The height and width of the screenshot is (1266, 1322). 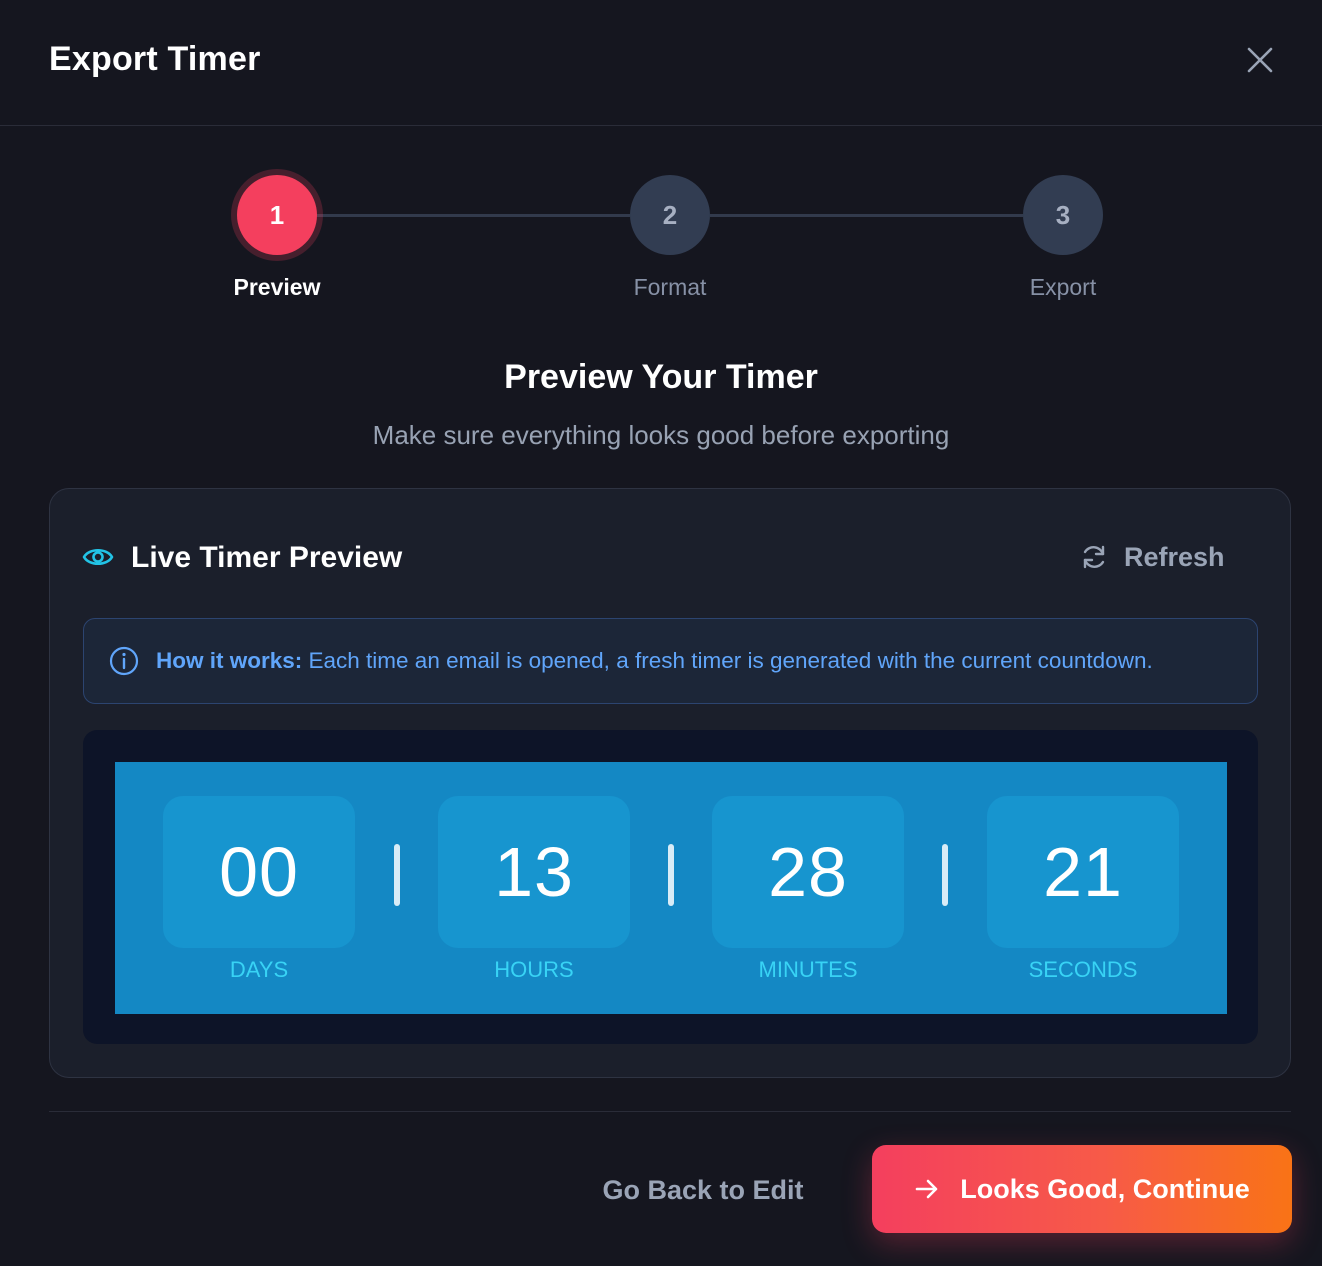 I want to click on step-2-number: 2, so click(x=670, y=214).